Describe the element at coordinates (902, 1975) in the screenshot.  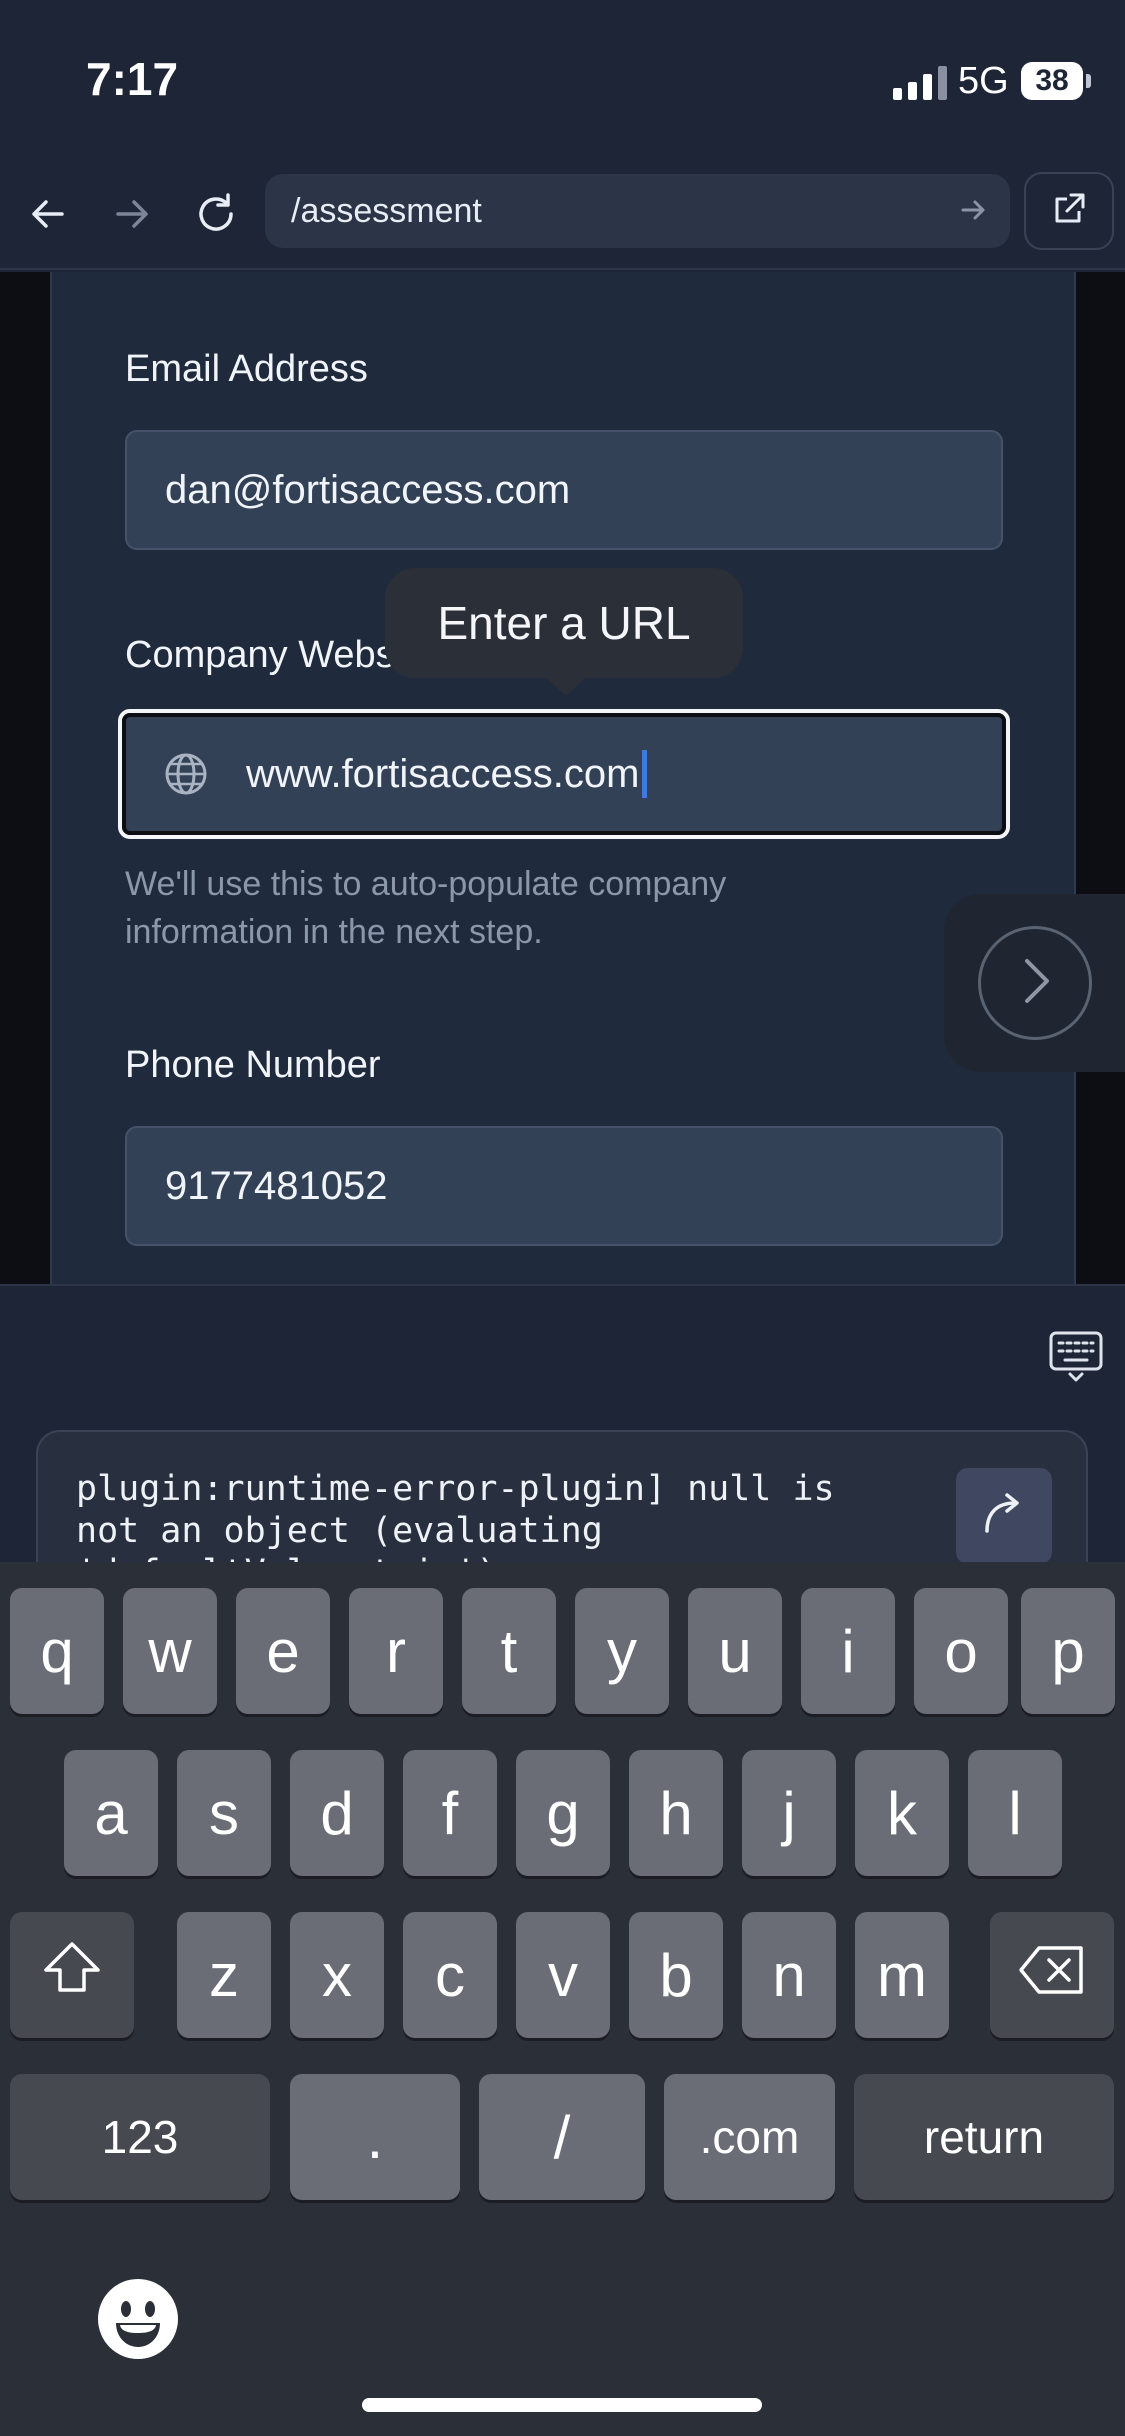
I see `key-m: m` at that location.